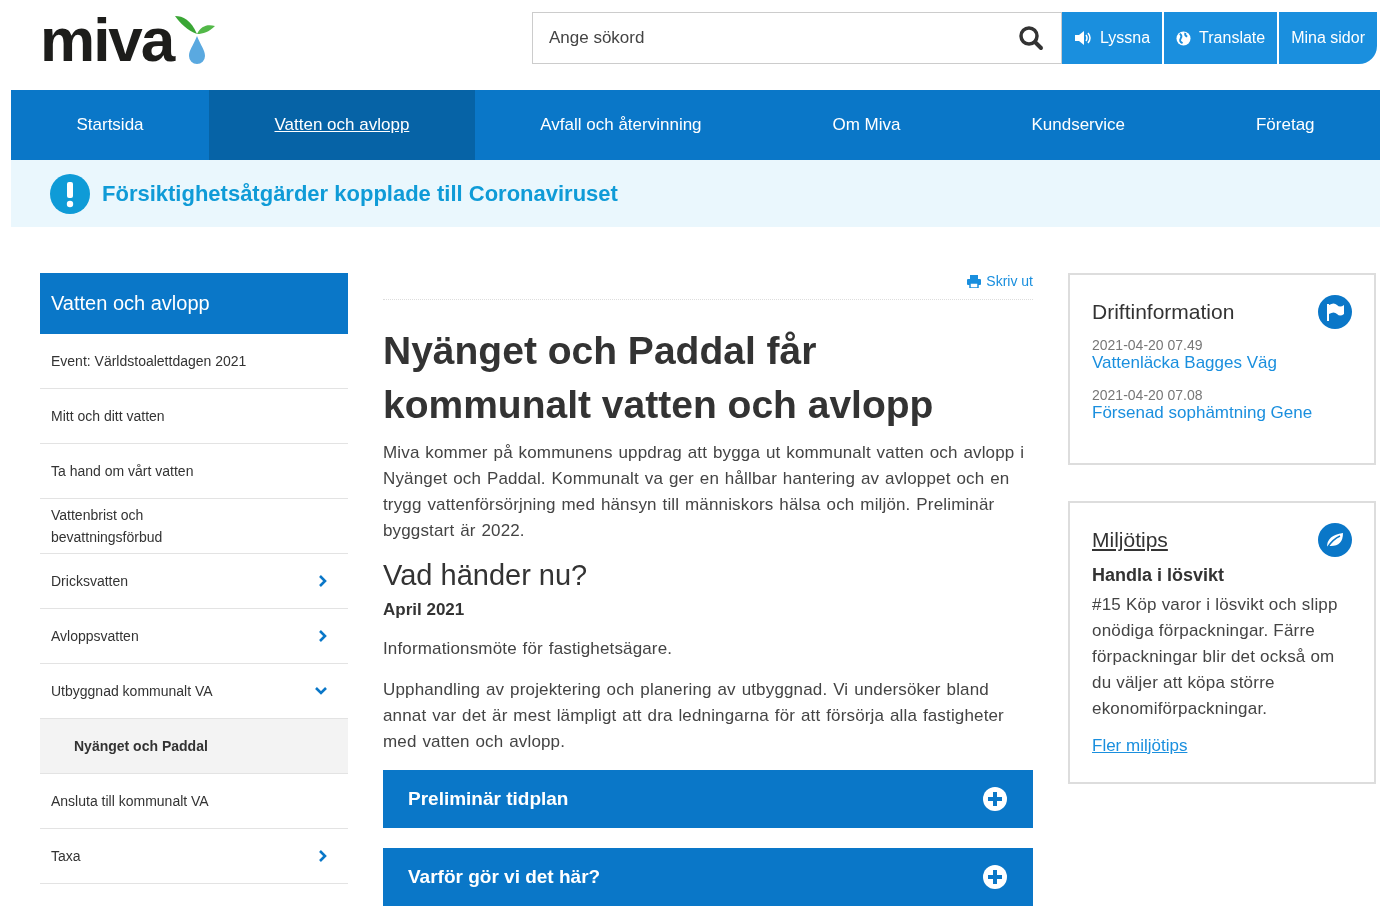 Image resolution: width=1380 pixels, height=913 pixels. Describe the element at coordinates (1130, 540) in the screenshot. I see `card-title-link: Miljötips` at that location.